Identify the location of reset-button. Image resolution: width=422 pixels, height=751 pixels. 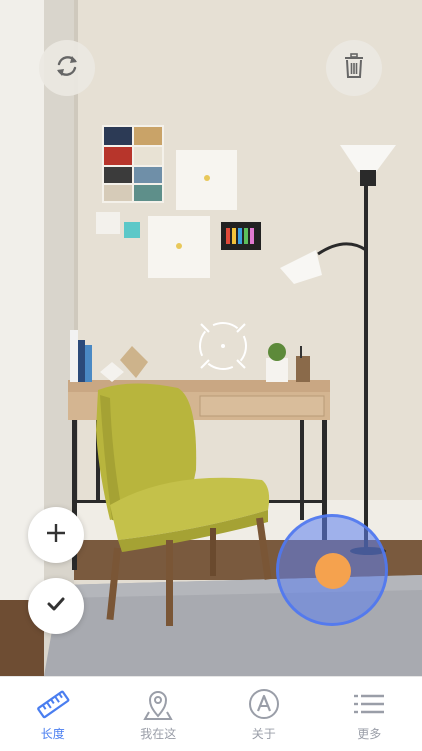
(67, 68).